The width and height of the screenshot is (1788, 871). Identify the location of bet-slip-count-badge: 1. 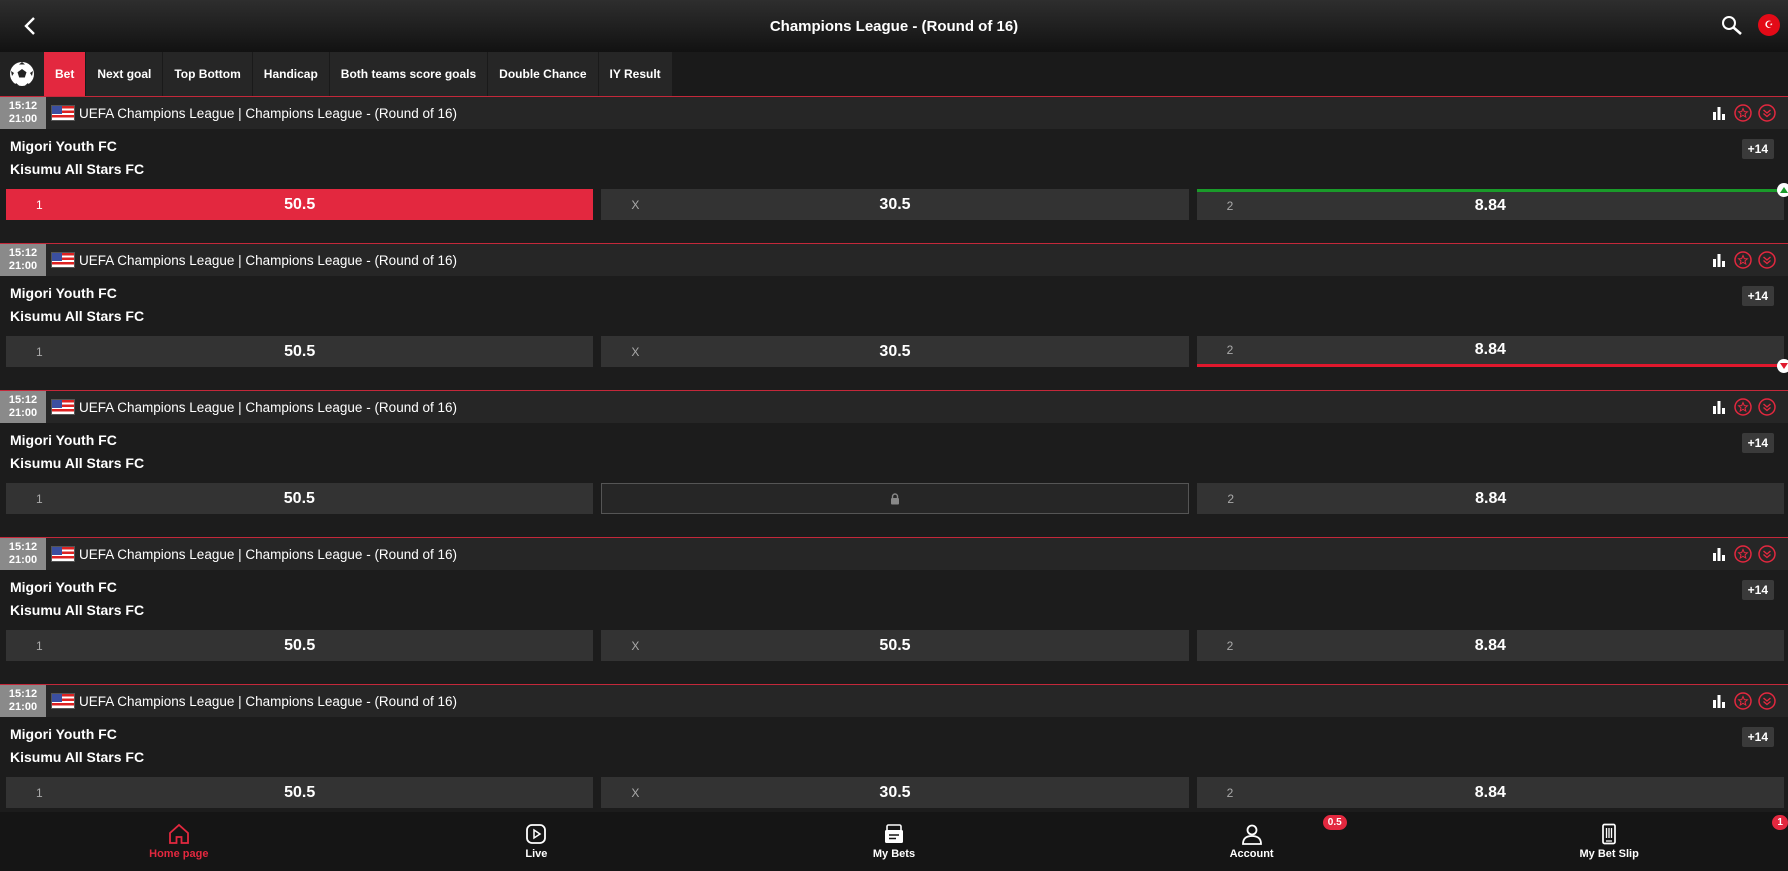
(1780, 822).